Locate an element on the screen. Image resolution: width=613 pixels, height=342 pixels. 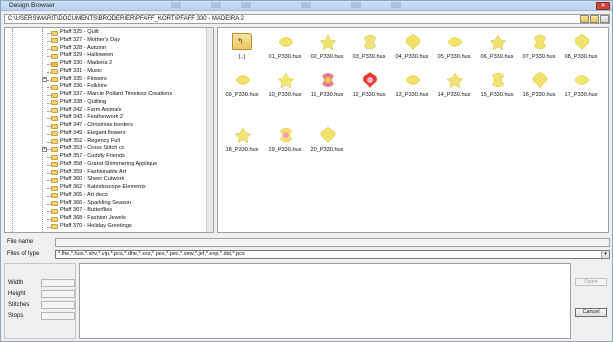
design-file-item: 11_P330.hus is located at coordinates (327, 86).